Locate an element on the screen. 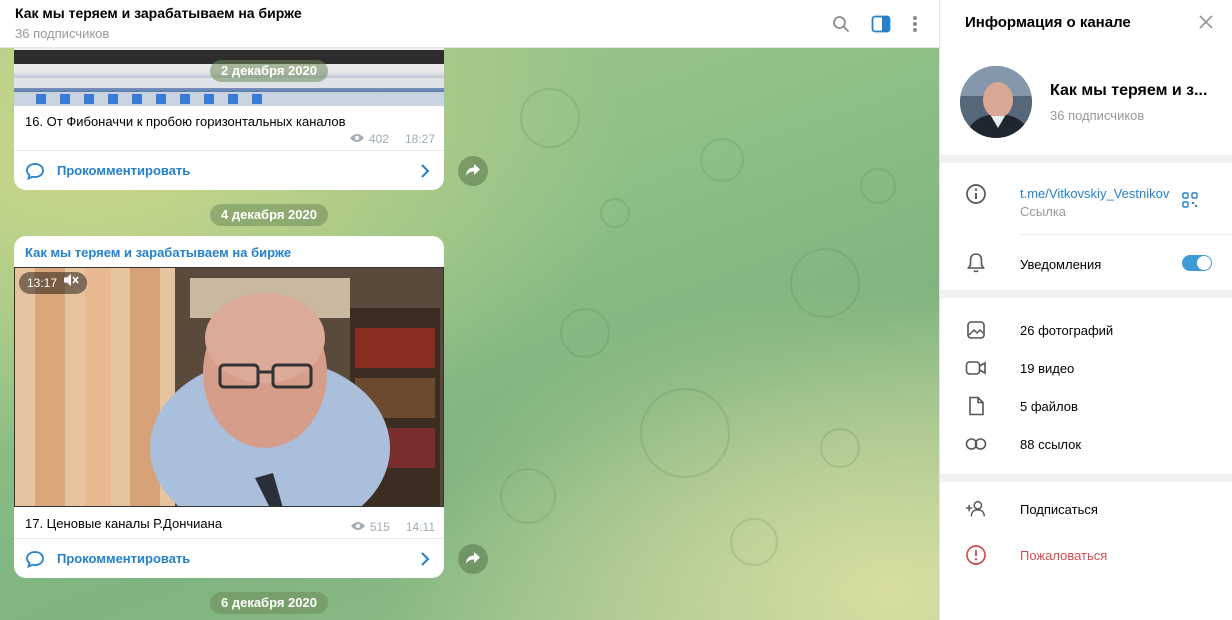  channel-link-label: Ссылка is located at coordinates (1043, 211).